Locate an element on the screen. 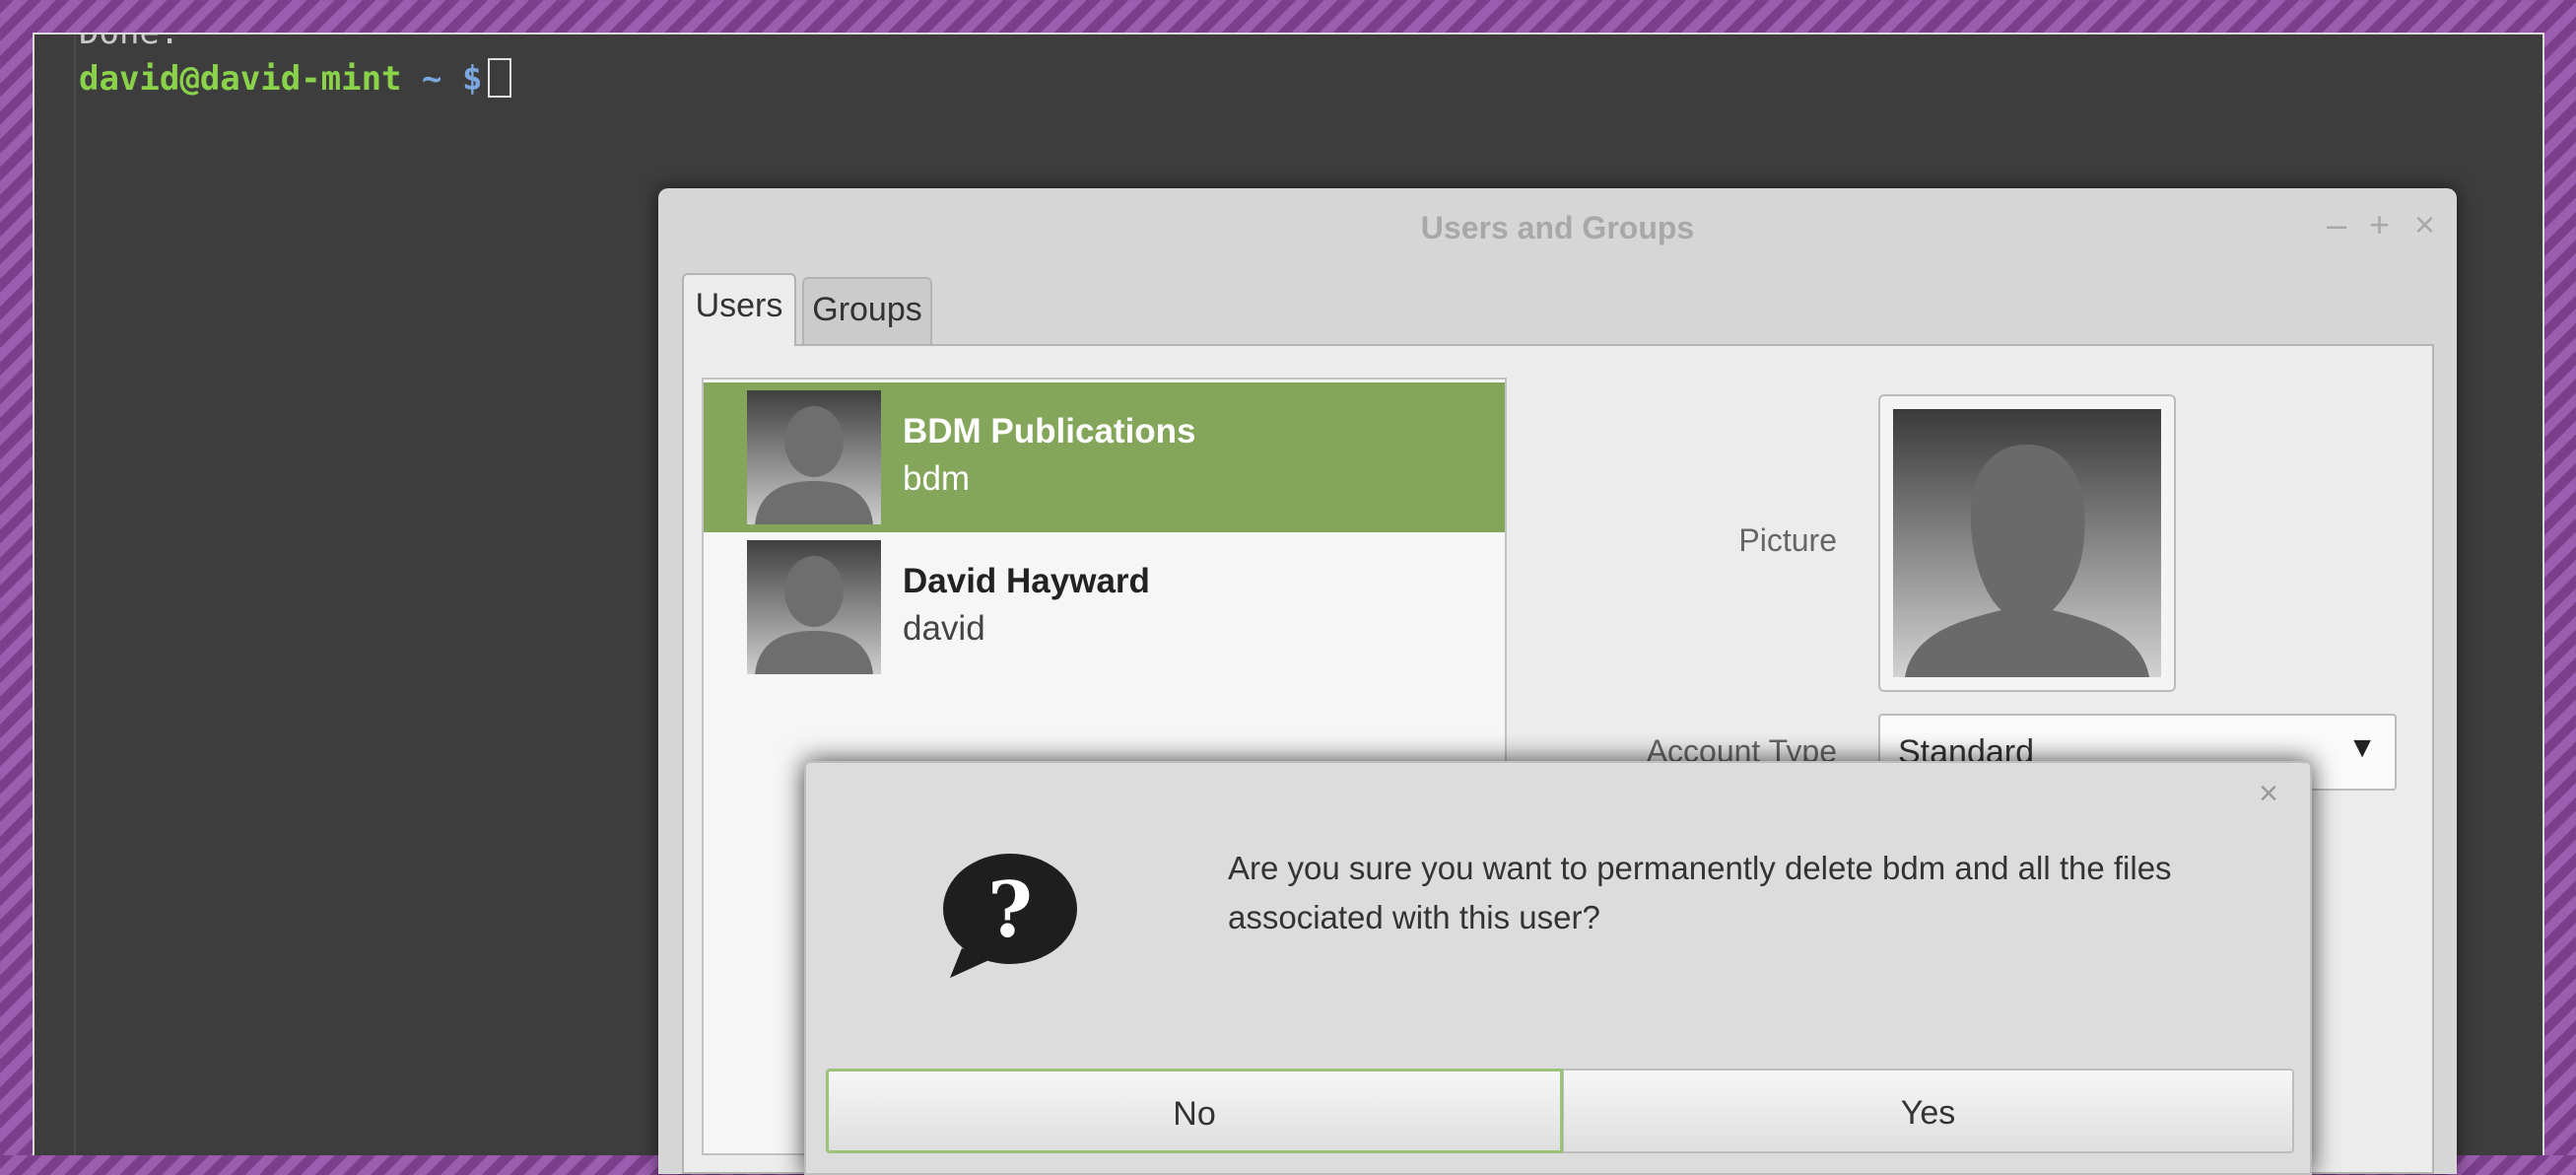  user-list-item-david: David Hayward david is located at coordinates (1104, 607).